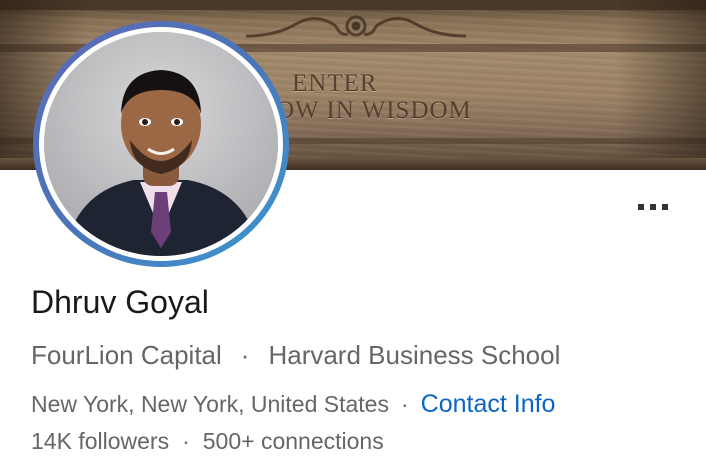 The image size is (706, 475). I want to click on company-link: FourLion Capital, so click(126, 355).